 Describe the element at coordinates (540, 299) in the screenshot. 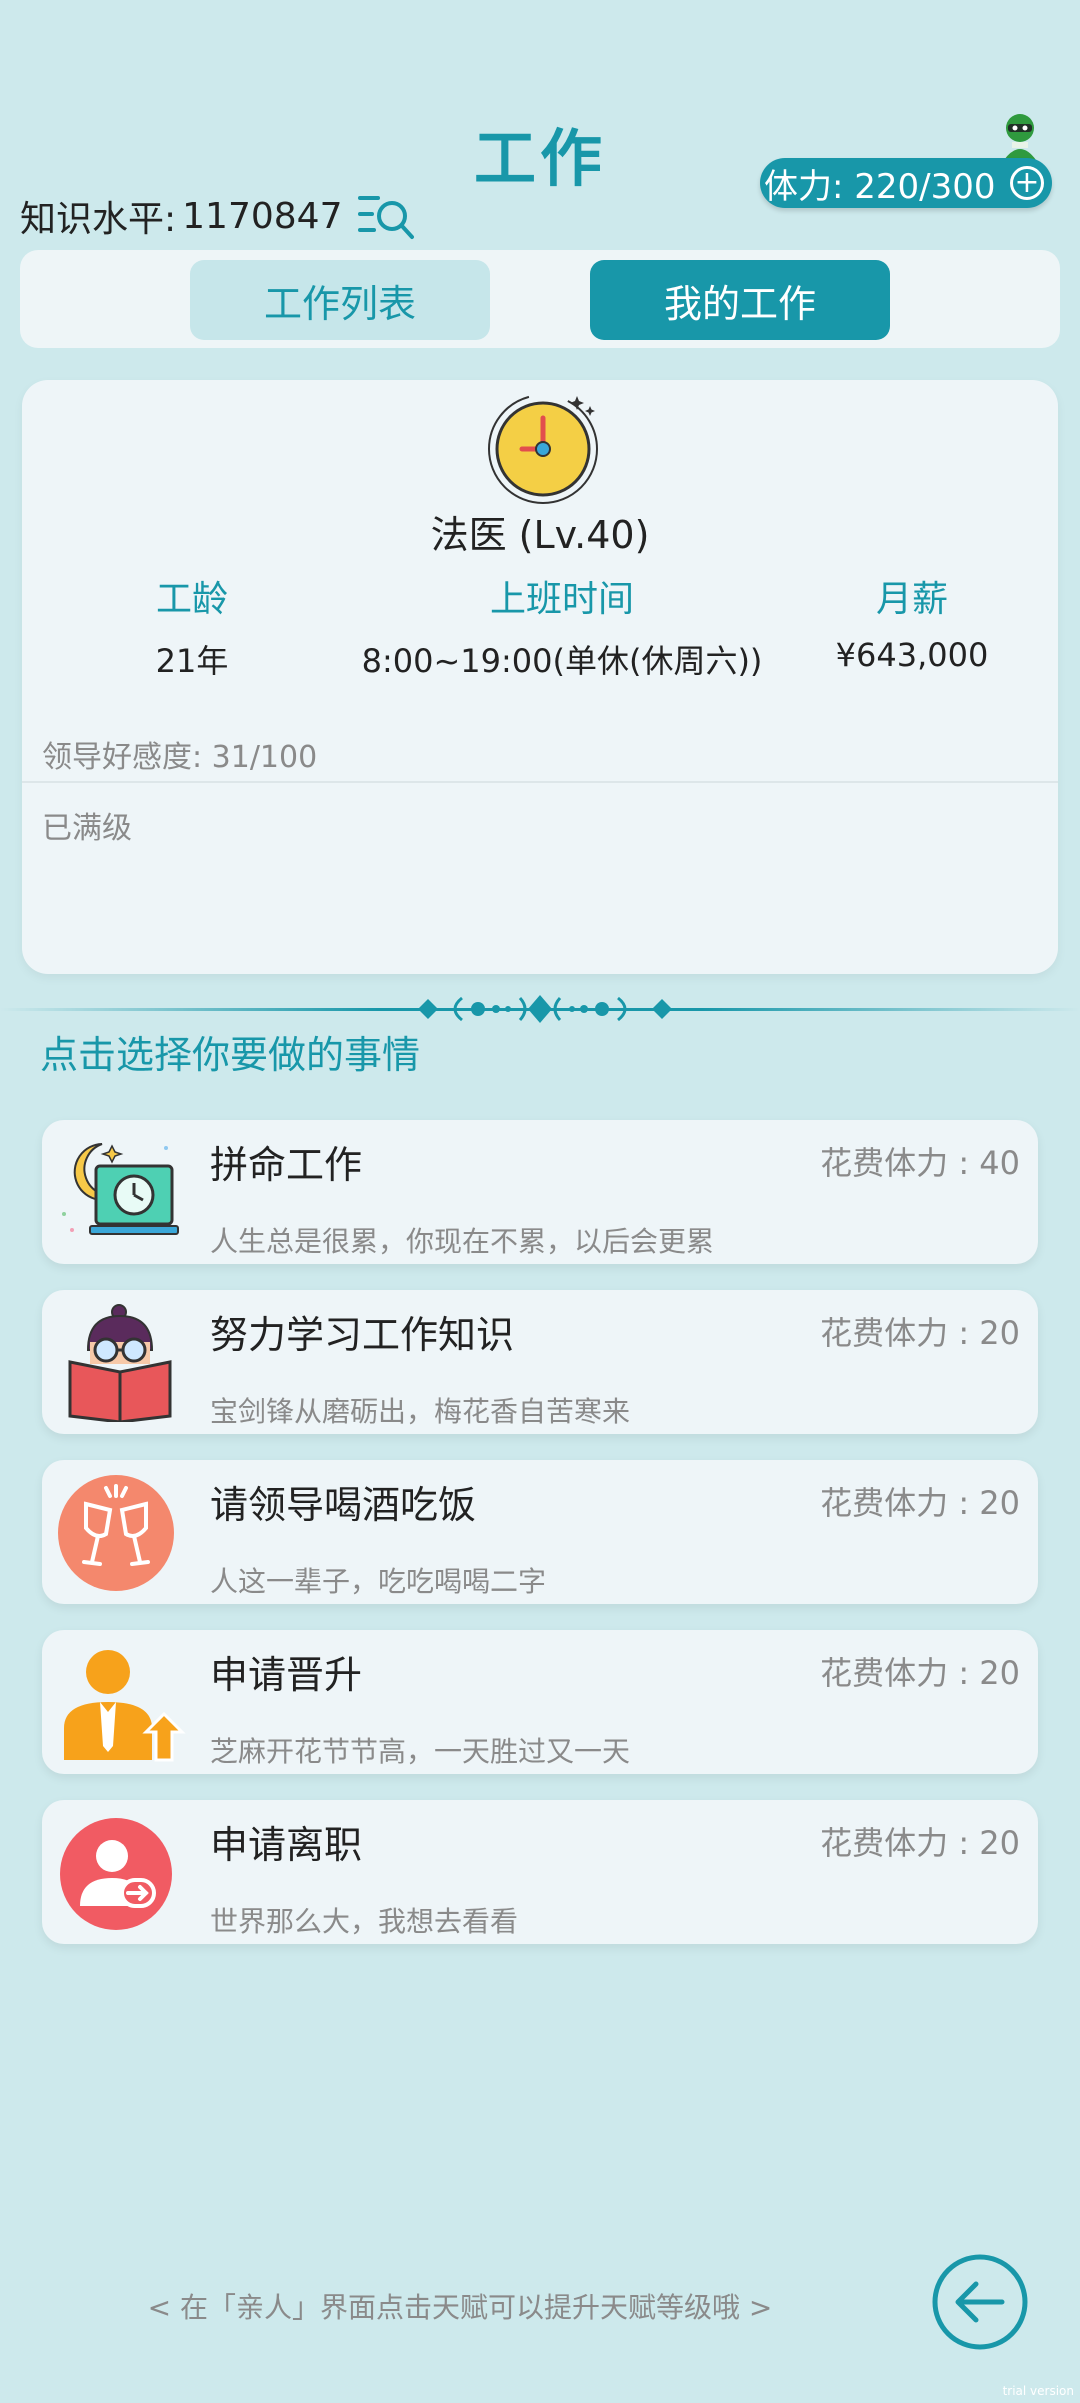

I see `tab-bar: 工作列表 我的工作` at that location.